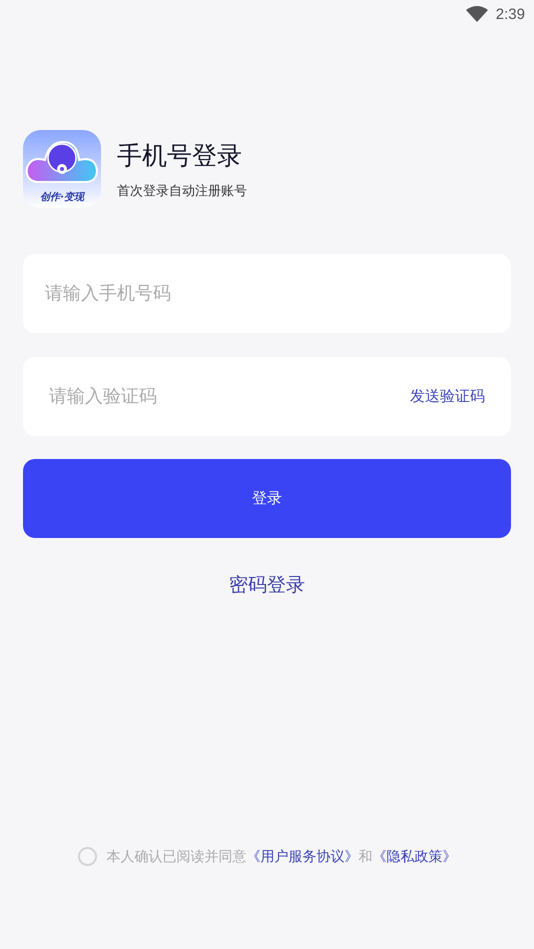 This screenshot has width=534, height=949. Describe the element at coordinates (447, 396) in the screenshot. I see `send-code-button: 发送验证码` at that location.